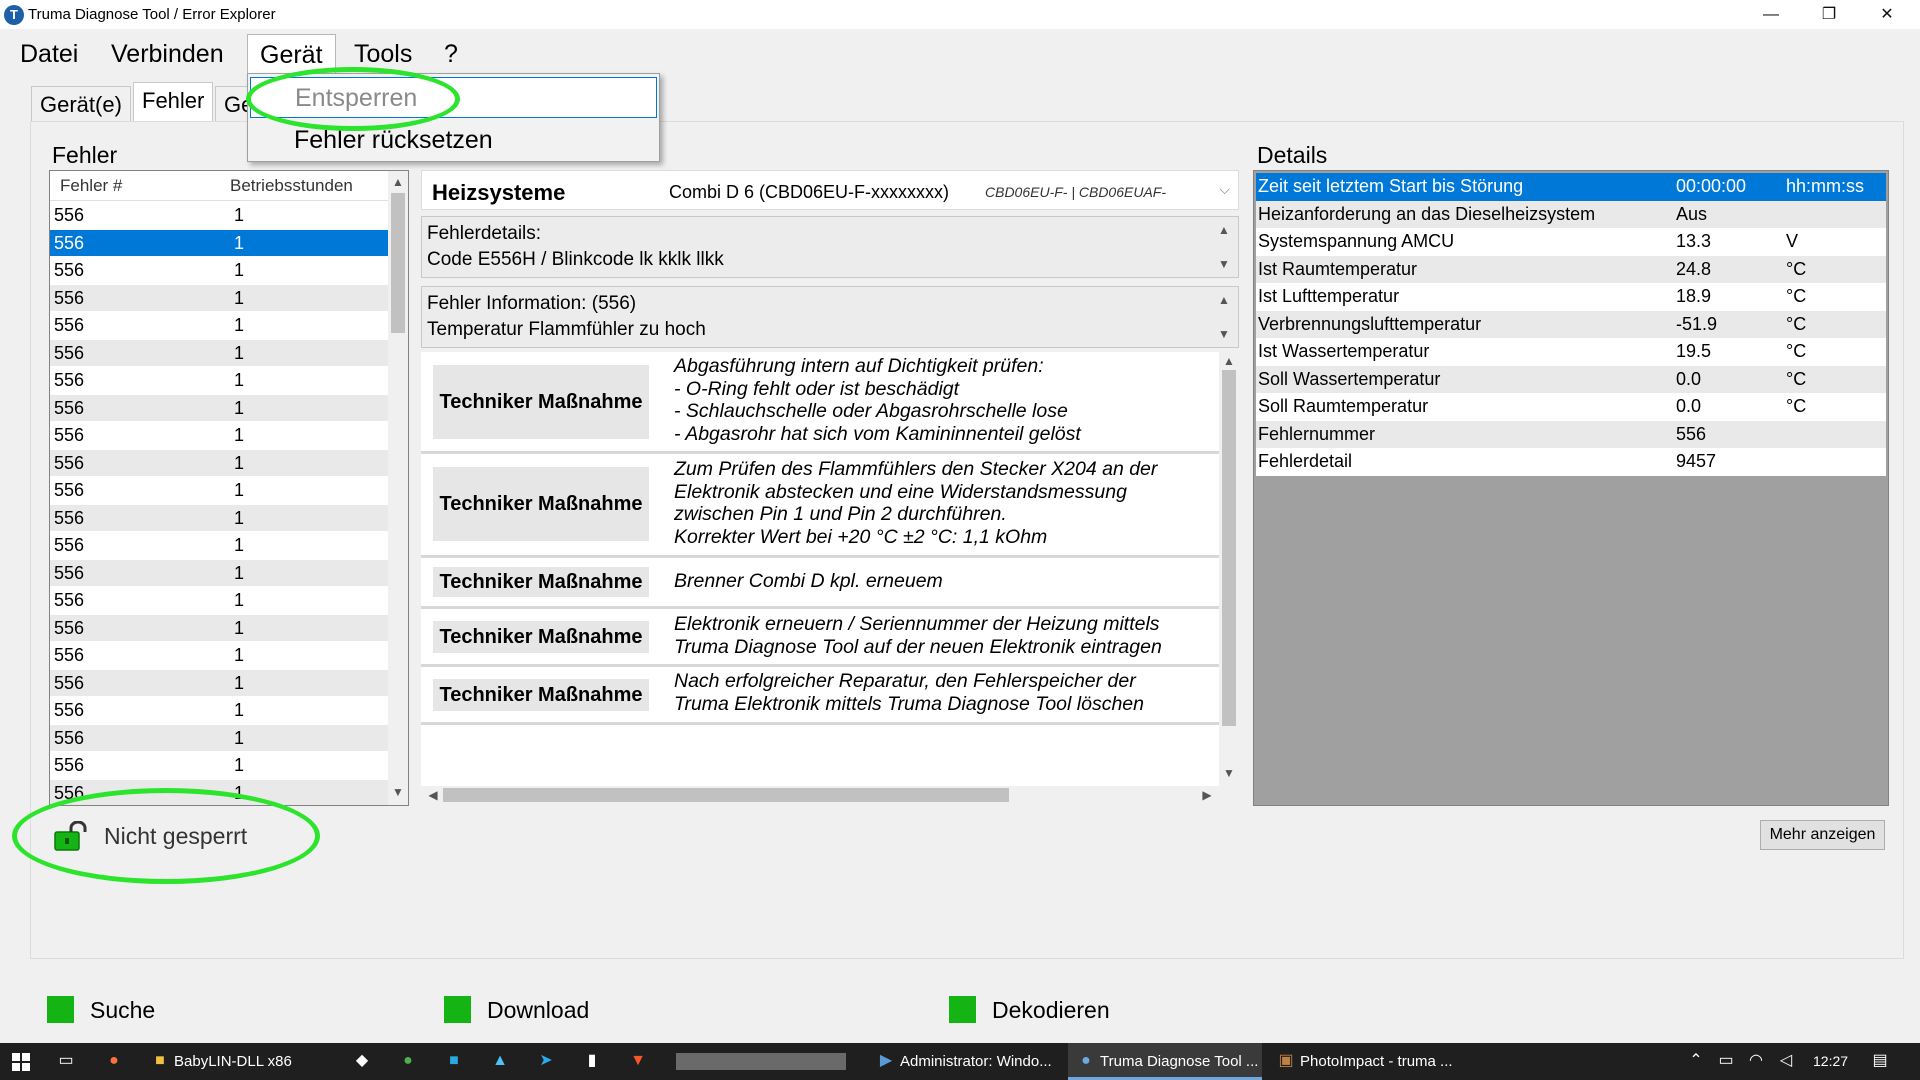 The image size is (1920, 1080). What do you see at coordinates (454, 1061) in the screenshot?
I see `app-icon: ■` at bounding box center [454, 1061].